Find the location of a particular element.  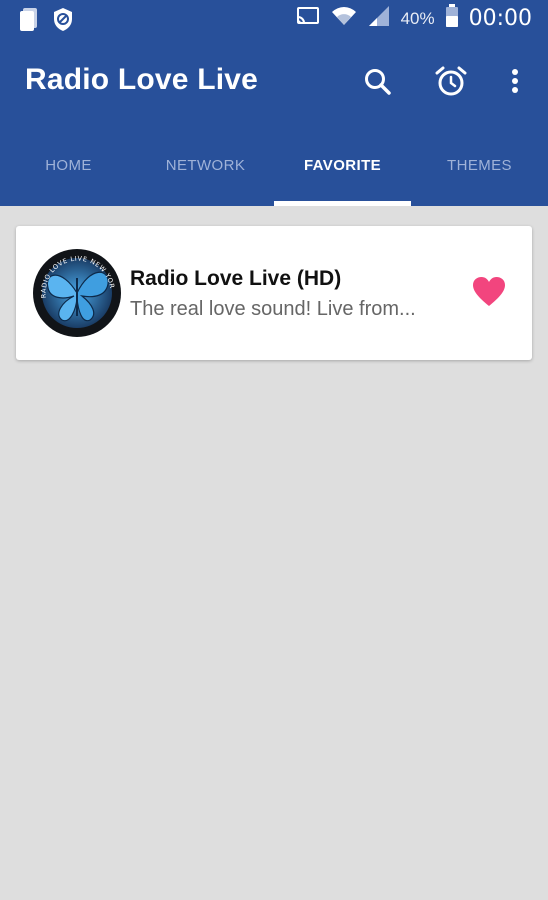

tab-label: THEMES is located at coordinates (479, 165).